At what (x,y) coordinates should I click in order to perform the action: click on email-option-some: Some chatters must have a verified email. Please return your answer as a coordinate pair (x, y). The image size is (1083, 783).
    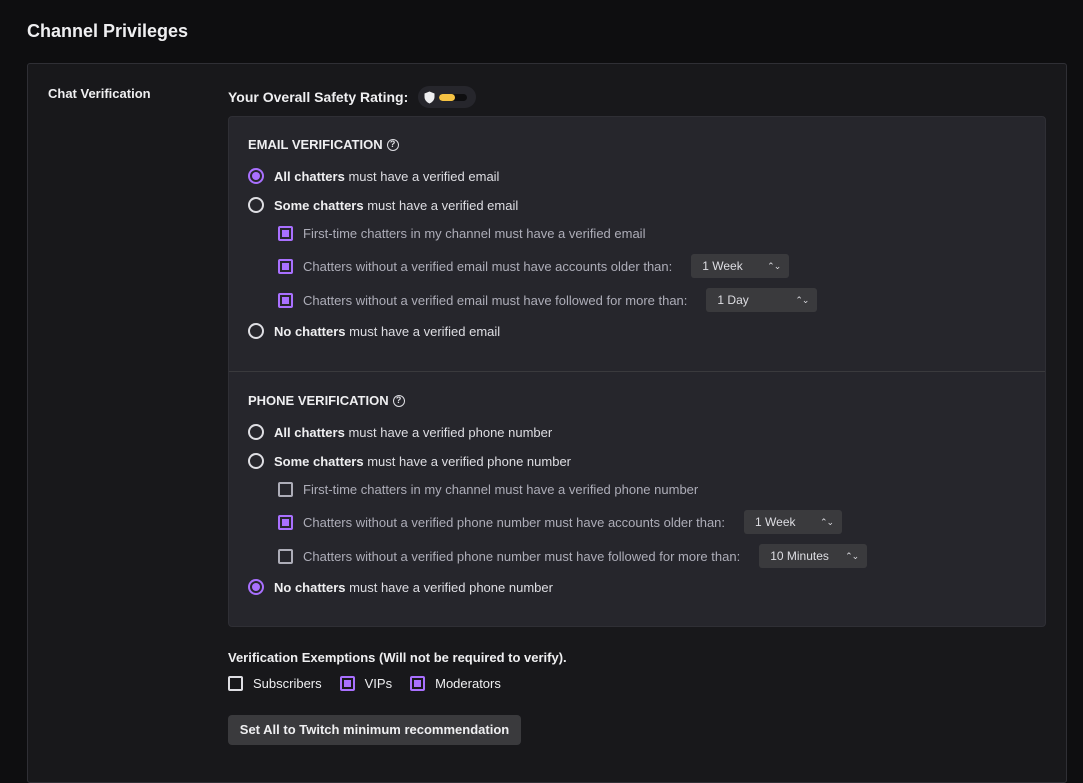
    Looking at the image, I should click on (383, 205).